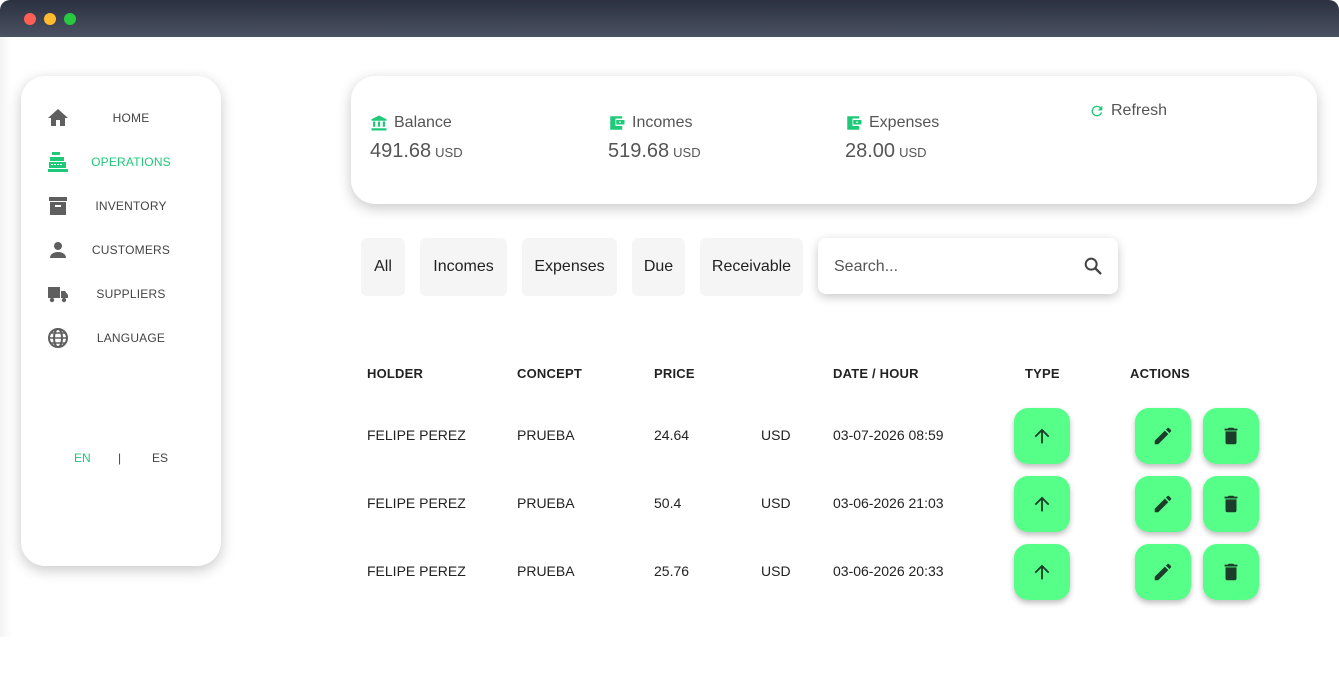  Describe the element at coordinates (449, 152) in the screenshot. I see `balance-currency: USD` at that location.